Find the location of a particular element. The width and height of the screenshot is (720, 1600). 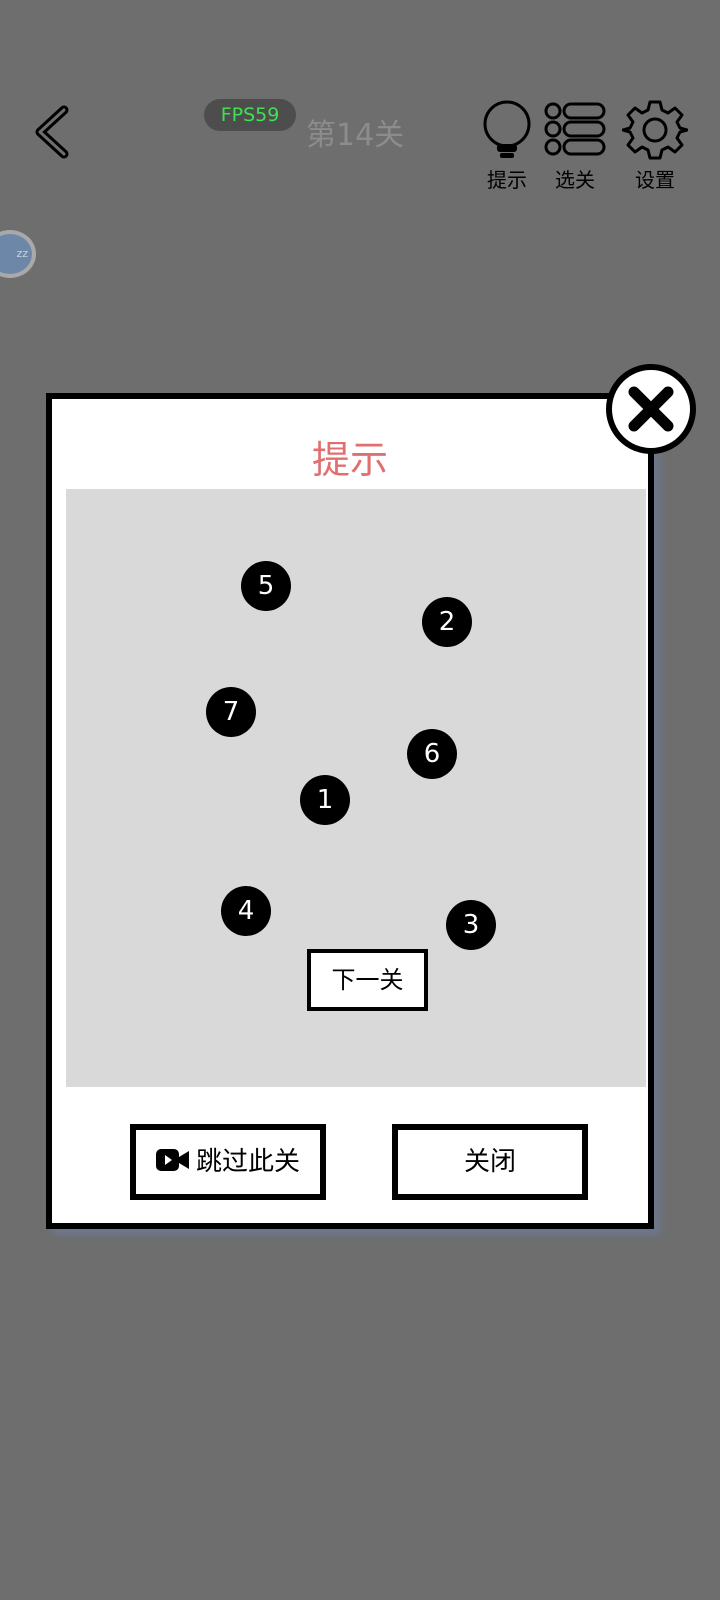

settings-button: 设置 is located at coordinates (655, 146).